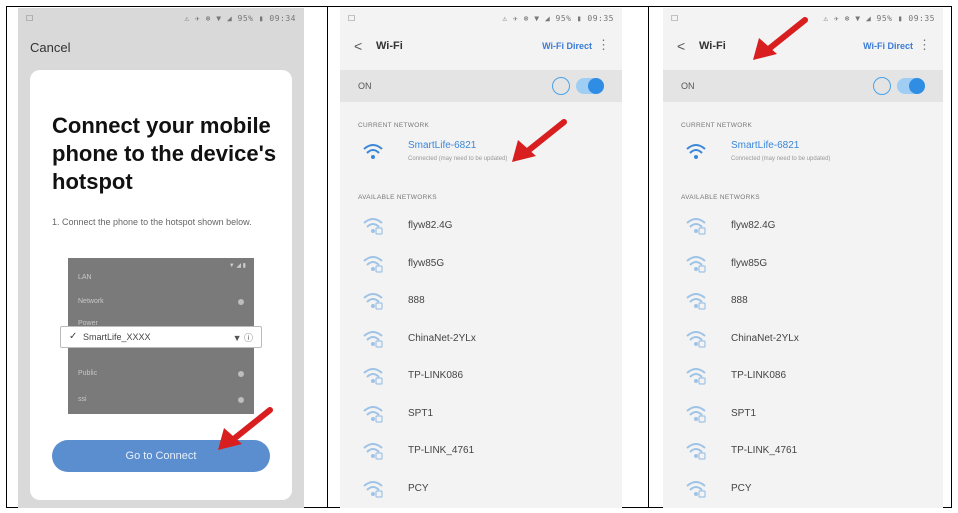  What do you see at coordinates (240, 18) in the screenshot?
I see `status-icons: ⚠ ✈ ⊛ ▼ ◢ 95% ▮ 09:34` at bounding box center [240, 18].